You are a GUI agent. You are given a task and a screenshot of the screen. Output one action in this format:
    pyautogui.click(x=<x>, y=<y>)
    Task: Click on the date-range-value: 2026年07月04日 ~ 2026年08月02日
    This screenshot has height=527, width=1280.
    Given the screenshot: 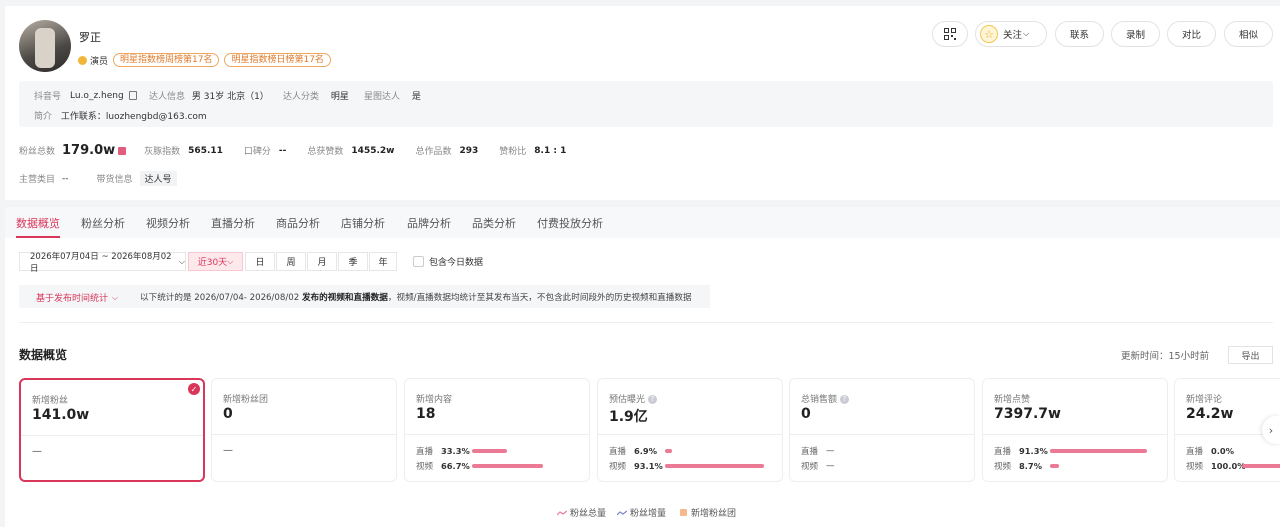 What is the action you would take?
    pyautogui.click(x=101, y=262)
    